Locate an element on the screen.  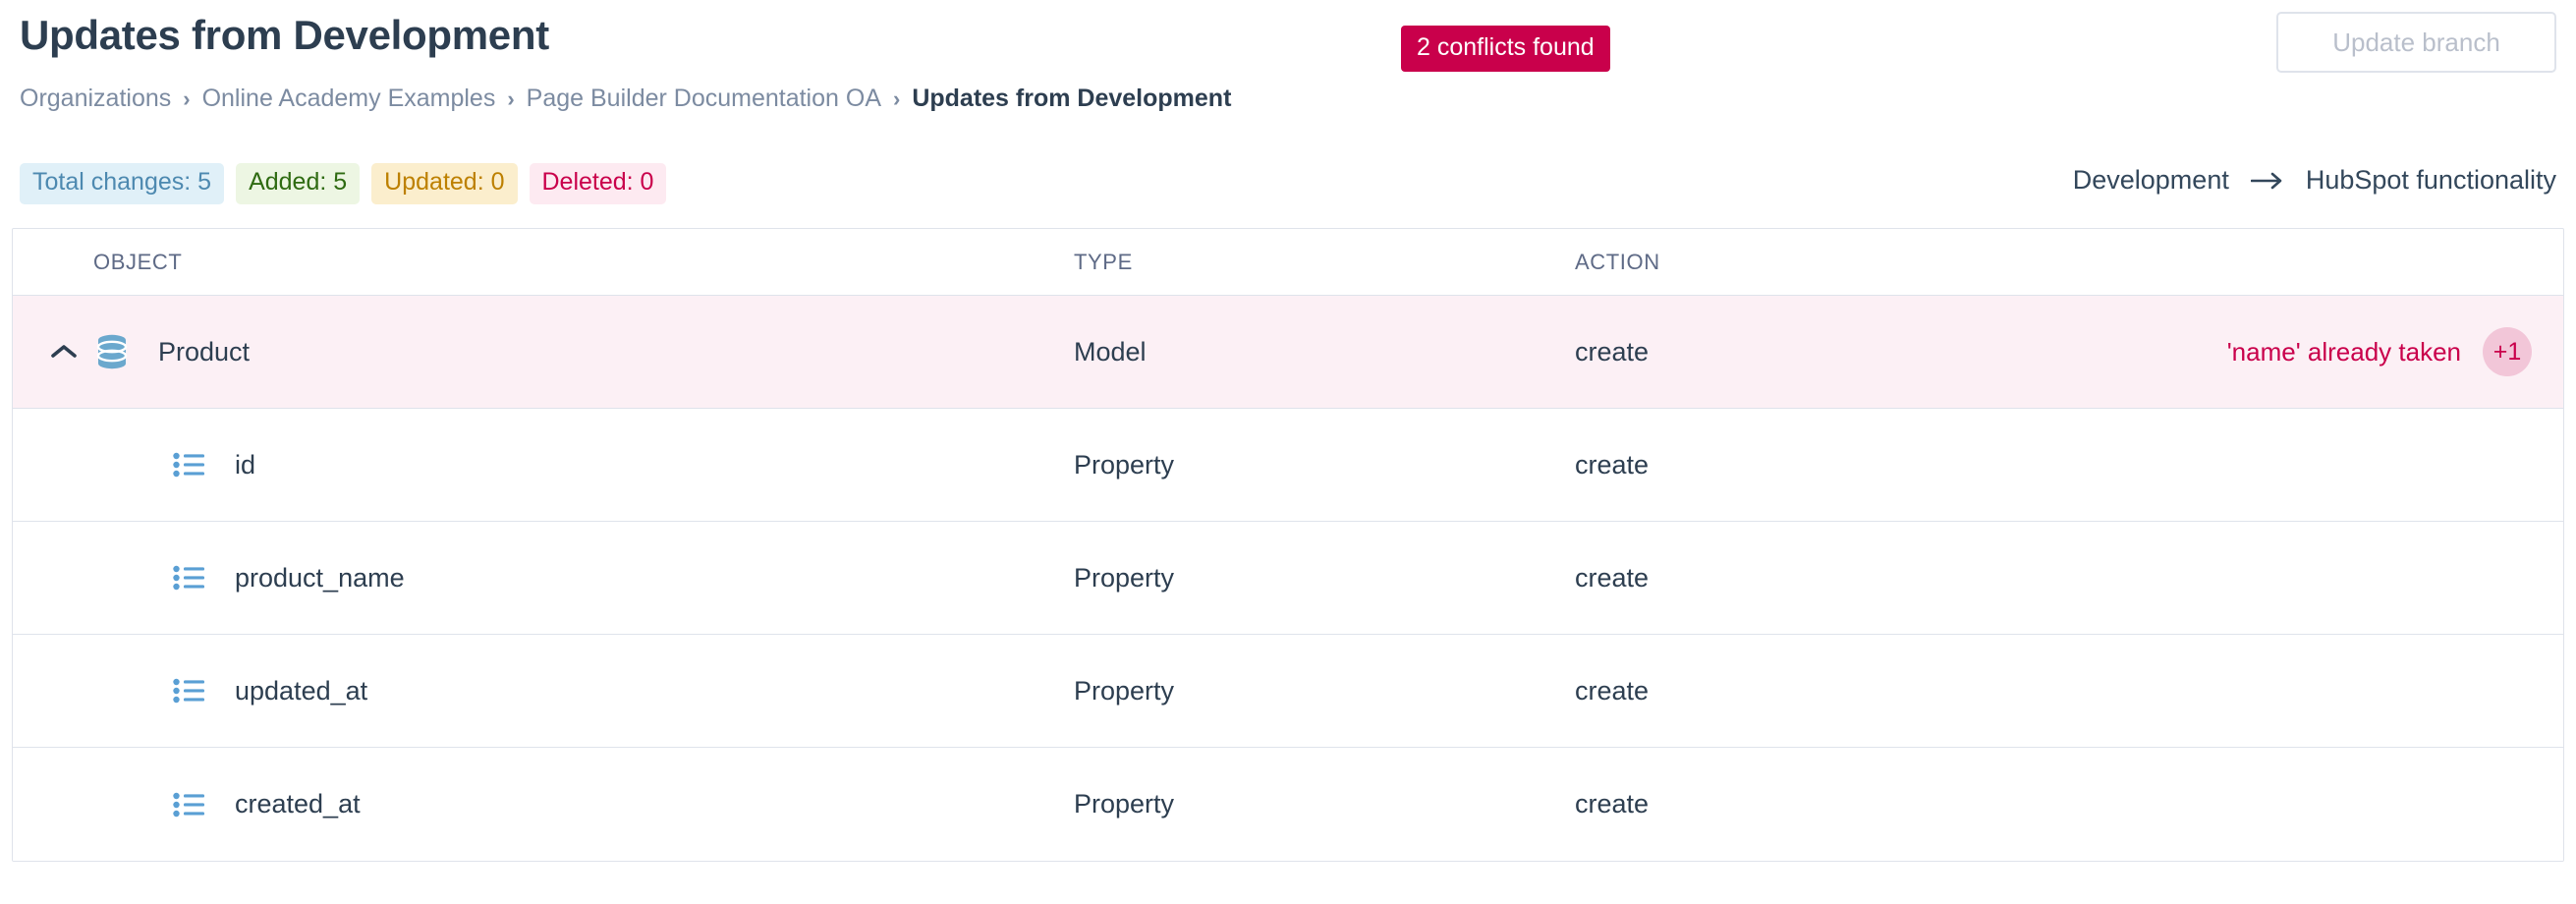
table-header-row: OBJECT TYPE ACTION is located at coordinates (1288, 263).